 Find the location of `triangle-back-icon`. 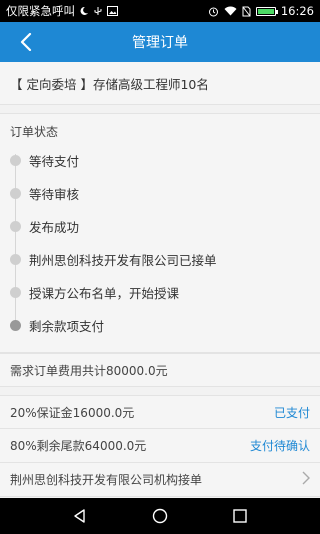

triangle-back-icon is located at coordinates (79, 516).